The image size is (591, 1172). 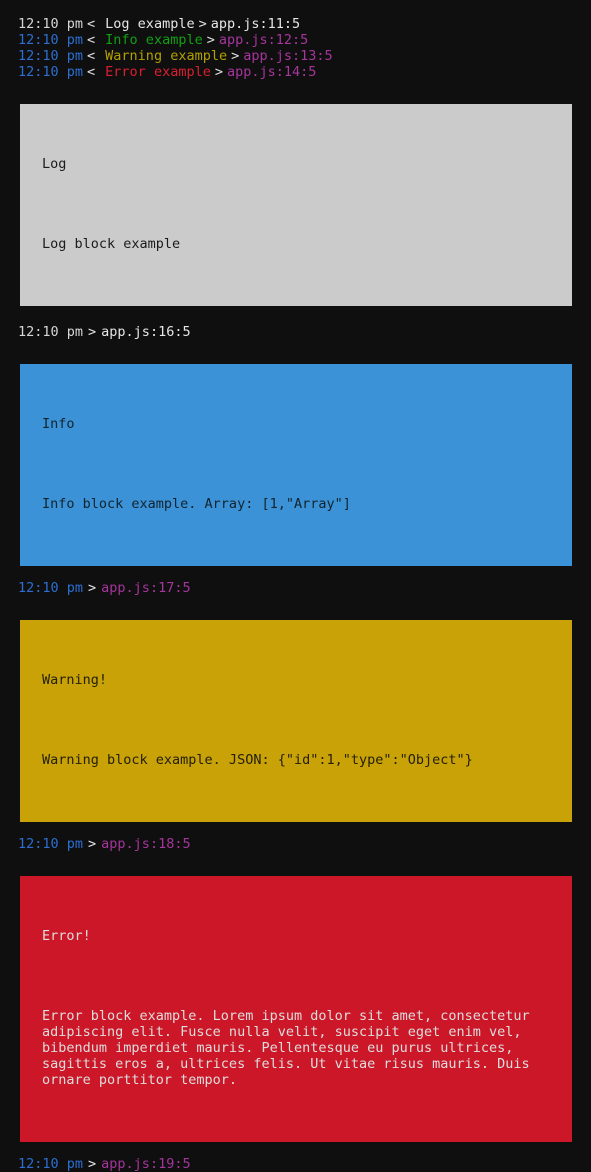 What do you see at coordinates (295, 844) in the screenshot?
I see `console-line-source-18: 12:10 pm > app.js:18:5` at bounding box center [295, 844].